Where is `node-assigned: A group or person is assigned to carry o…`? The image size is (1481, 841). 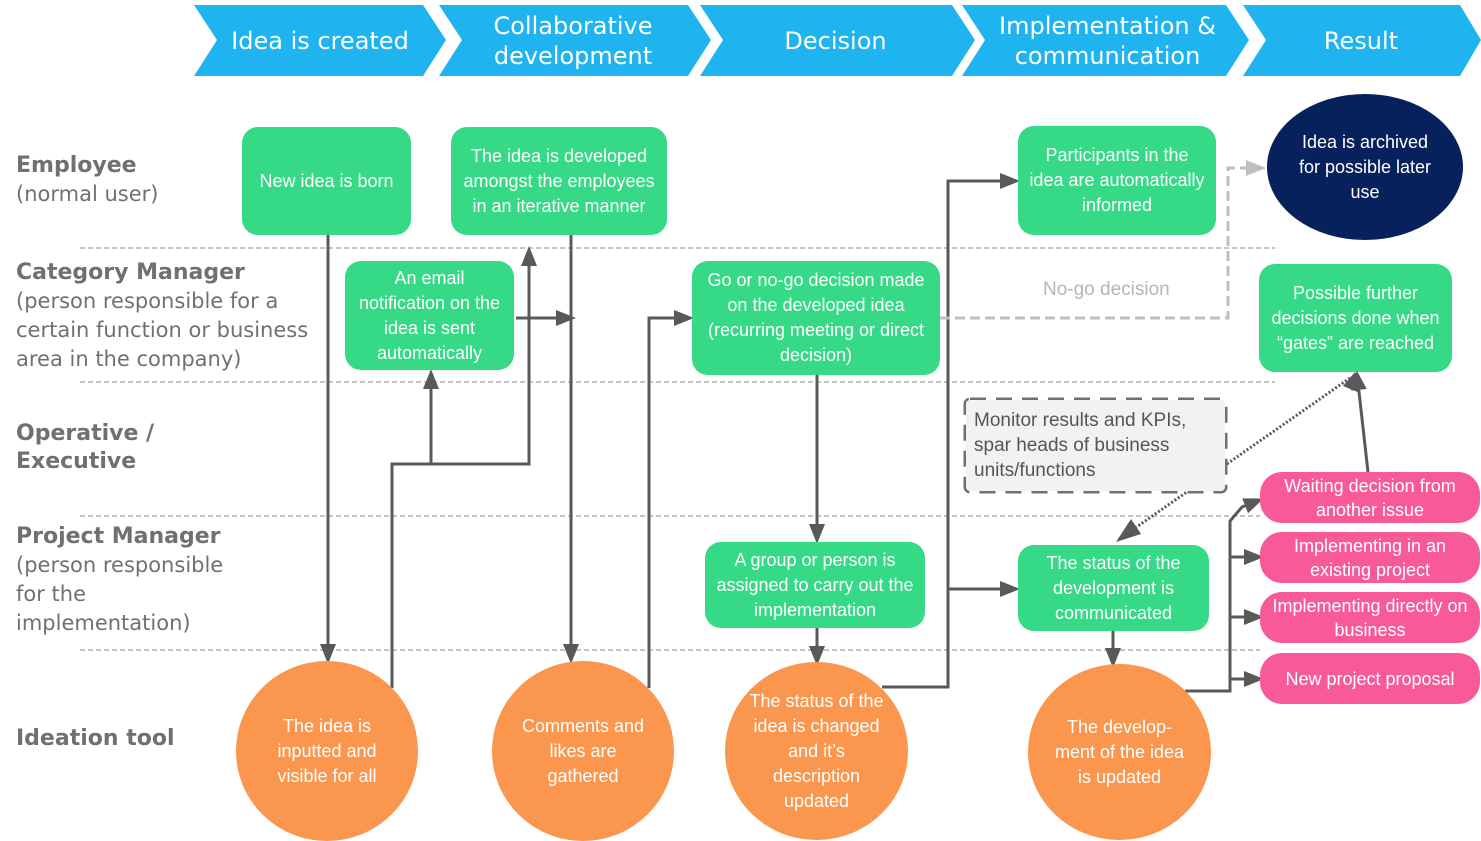 node-assigned: A group or person is assigned to carry o… is located at coordinates (815, 585).